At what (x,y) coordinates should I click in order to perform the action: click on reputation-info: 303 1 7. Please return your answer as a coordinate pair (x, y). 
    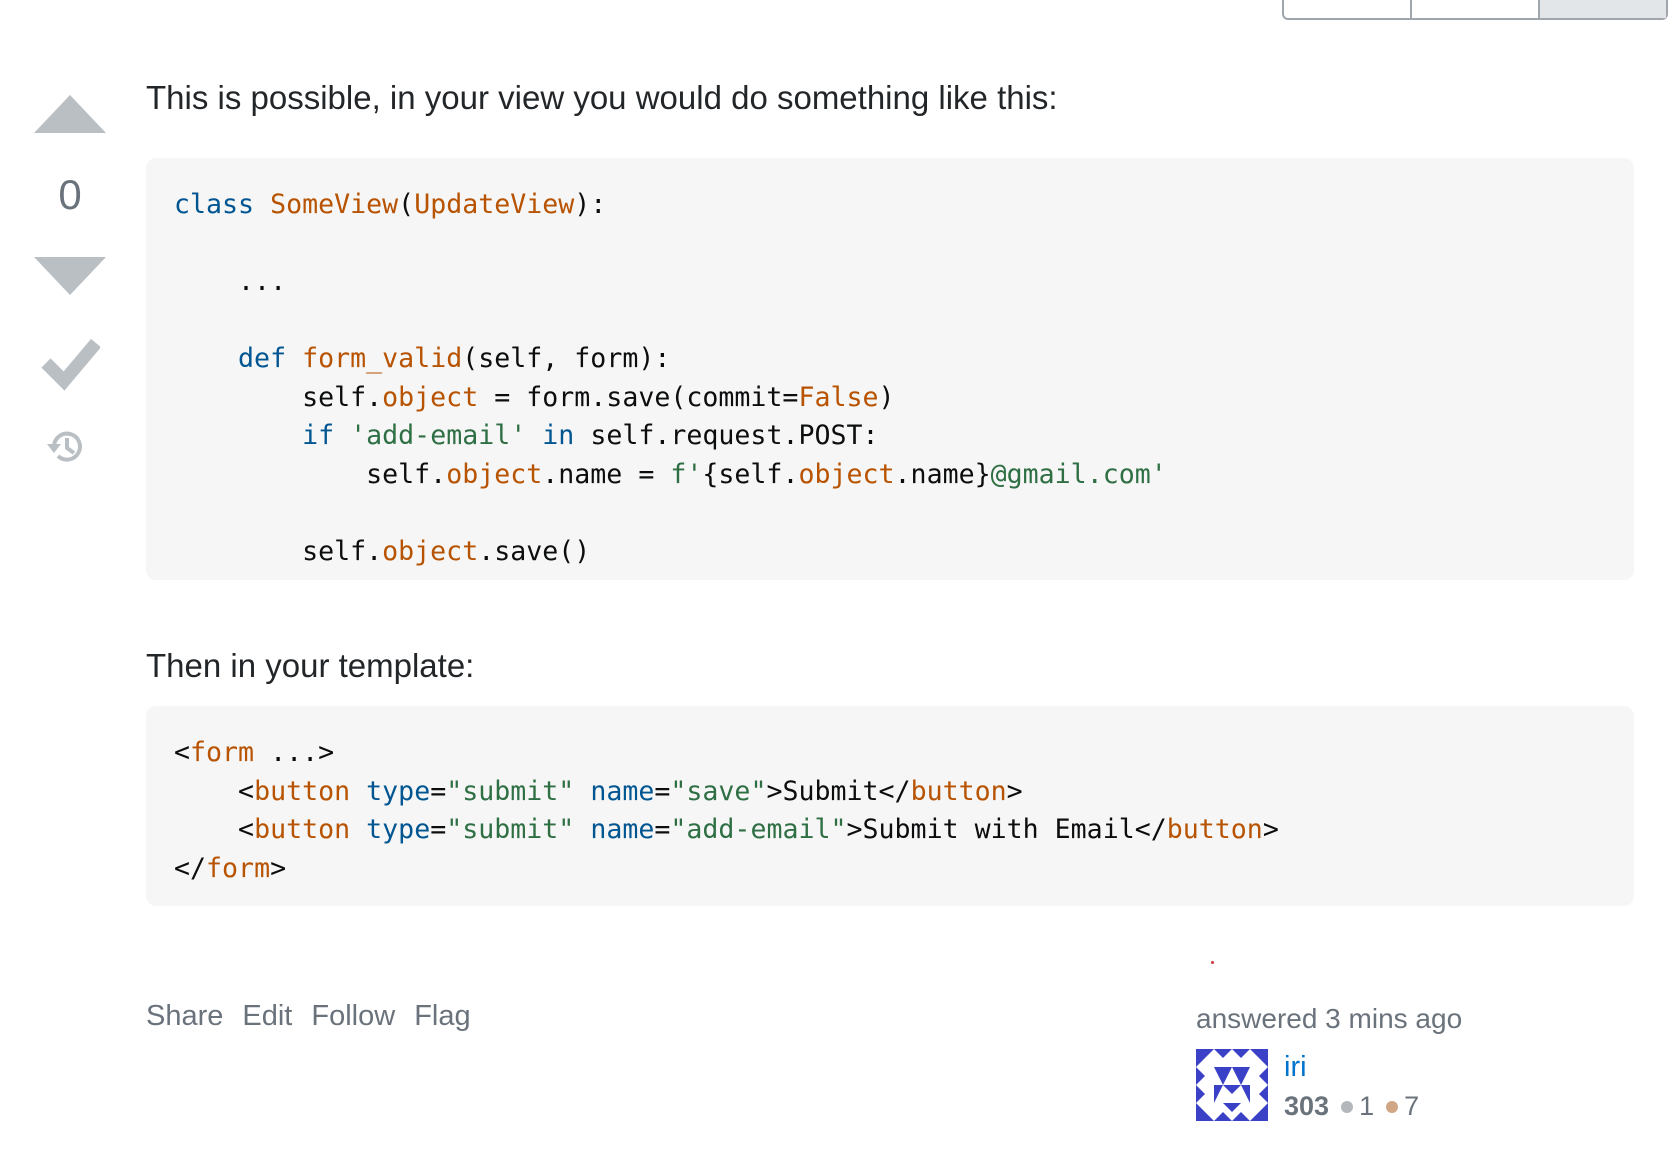
    Looking at the image, I should click on (1351, 1106).